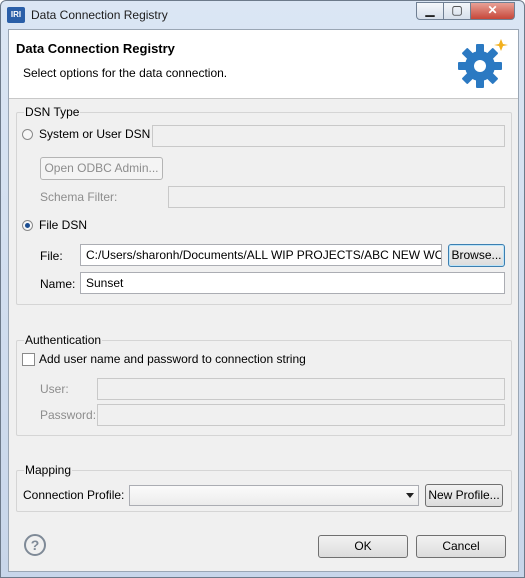 Image resolution: width=525 pixels, height=578 pixels. I want to click on window-title: Data Connection Registry, so click(99, 15).